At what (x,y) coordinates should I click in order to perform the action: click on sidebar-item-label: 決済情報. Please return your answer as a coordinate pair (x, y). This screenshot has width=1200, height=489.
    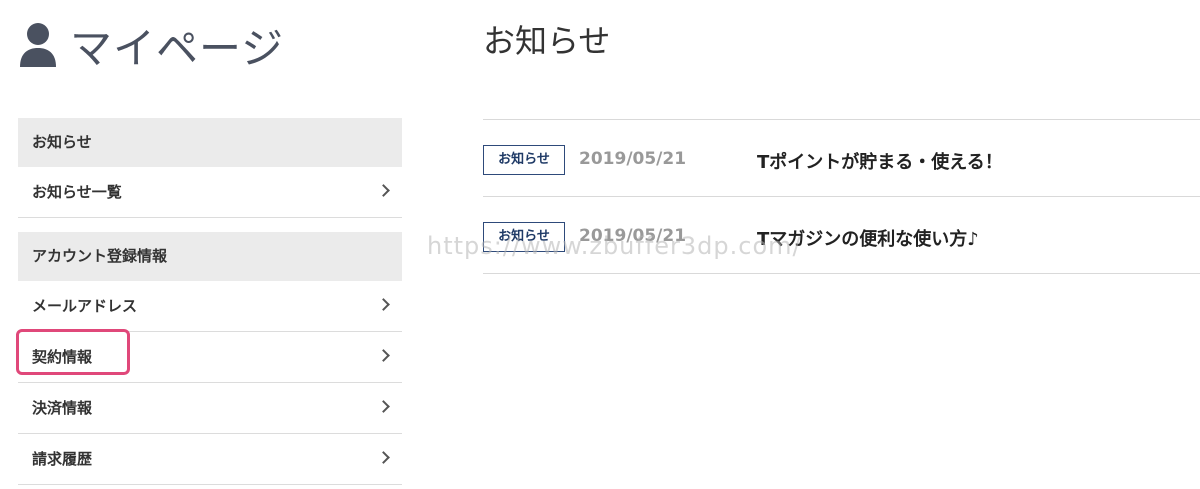
    Looking at the image, I should click on (62, 408).